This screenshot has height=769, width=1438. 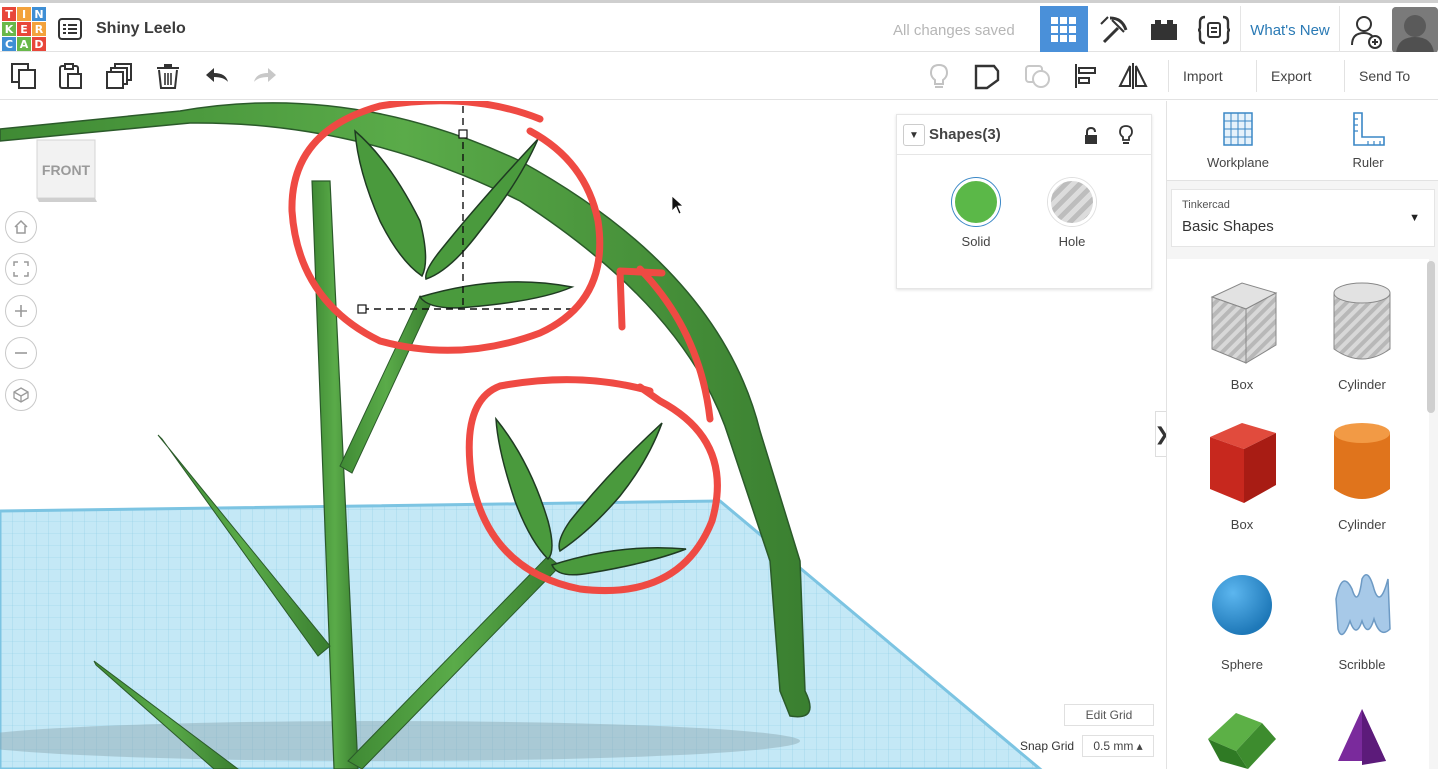 I want to click on note-icon, so click(x=987, y=77).